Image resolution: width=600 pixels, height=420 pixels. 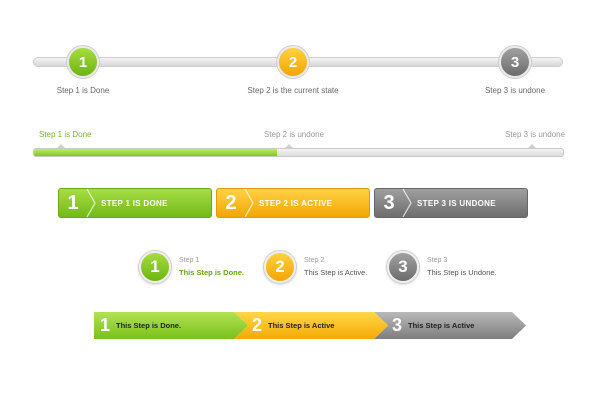 I want to click on progress-label-step-2: Step 2 is undone, so click(x=294, y=134).